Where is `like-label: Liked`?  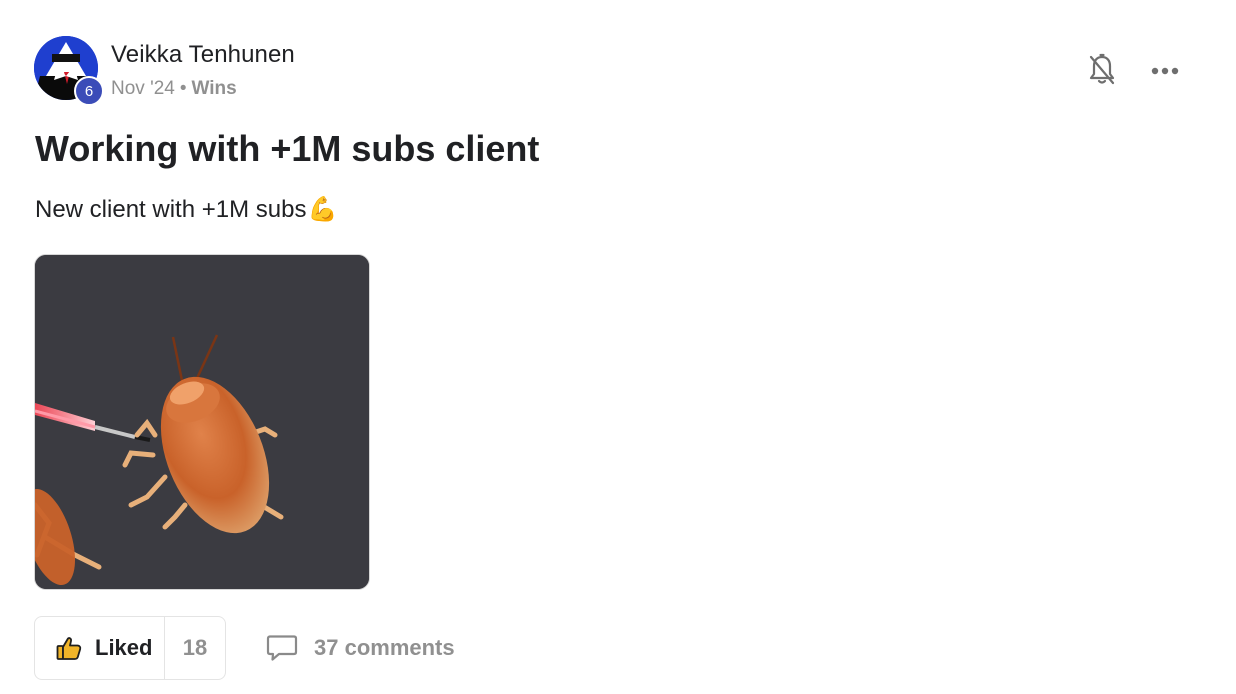
like-label: Liked is located at coordinates (124, 647).